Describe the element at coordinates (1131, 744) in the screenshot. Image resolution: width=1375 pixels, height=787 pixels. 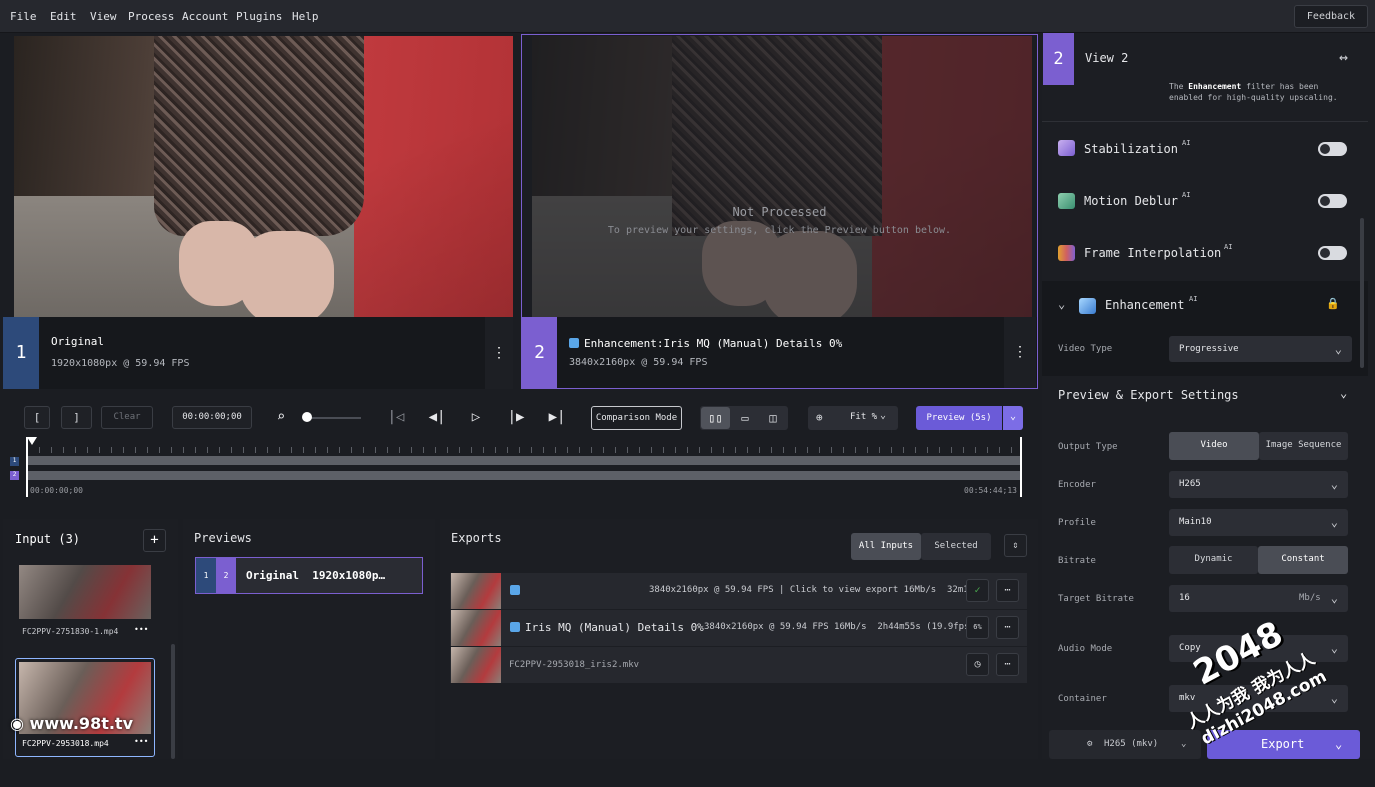
I see `format-value: H265 (mkv)` at that location.